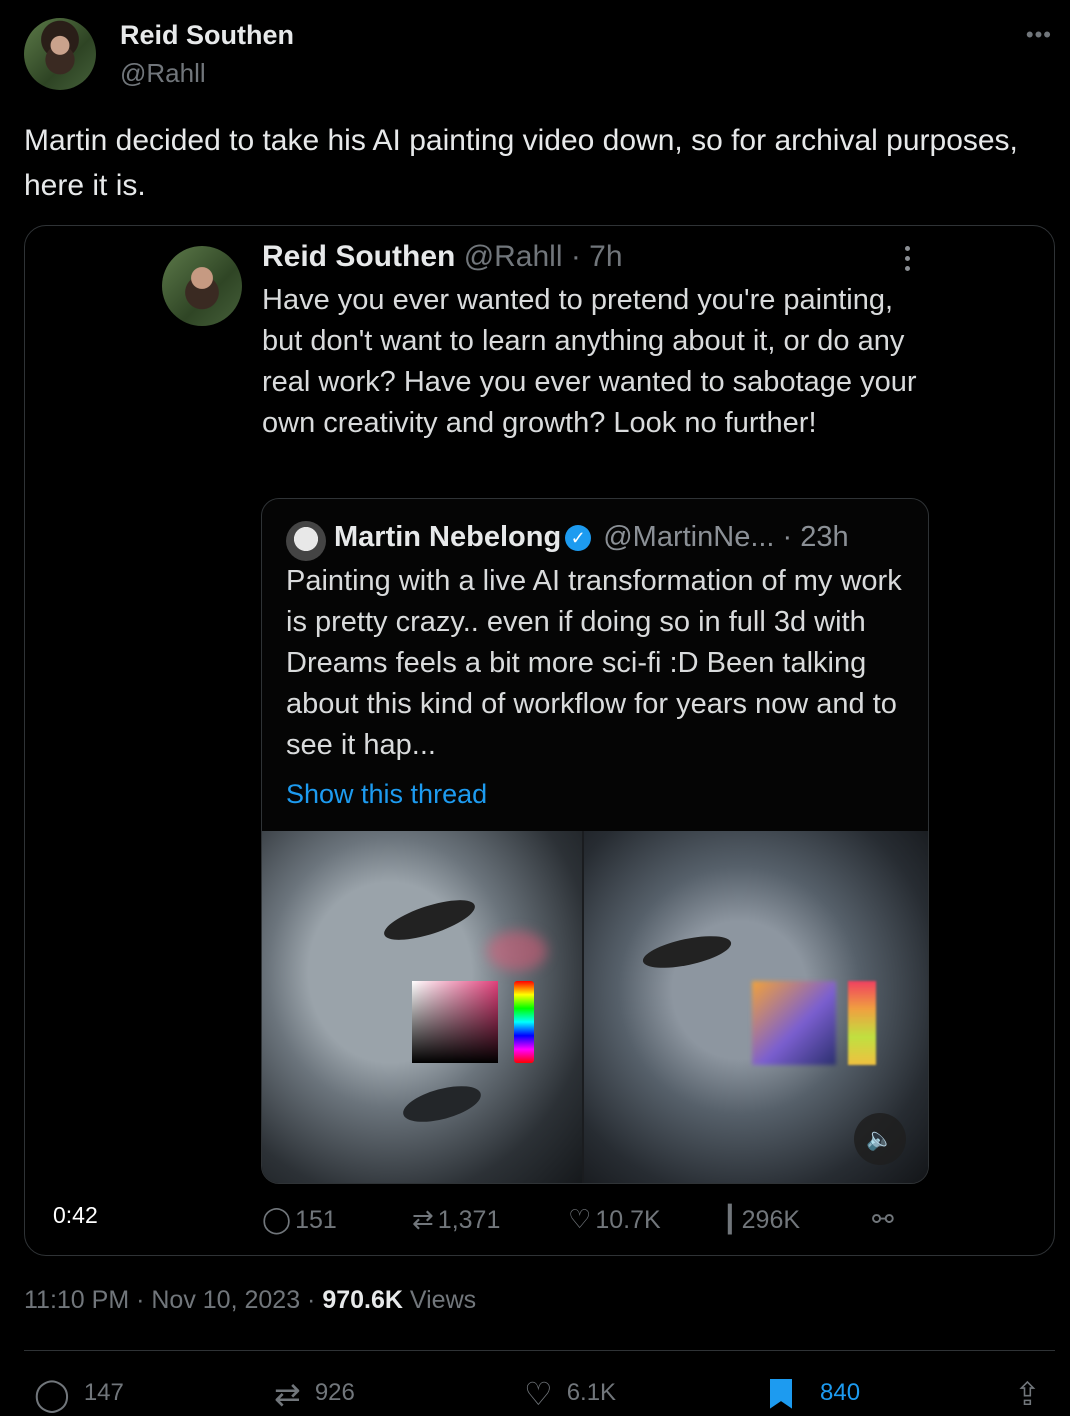 This screenshot has height=1416, width=1070. What do you see at coordinates (539, 55) in the screenshot?
I see `tweet-header: Reid Southen @Rahll •••` at bounding box center [539, 55].